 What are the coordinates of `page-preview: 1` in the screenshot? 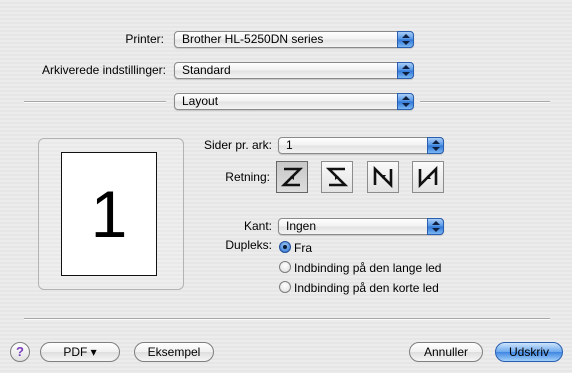 It's located at (109, 214).